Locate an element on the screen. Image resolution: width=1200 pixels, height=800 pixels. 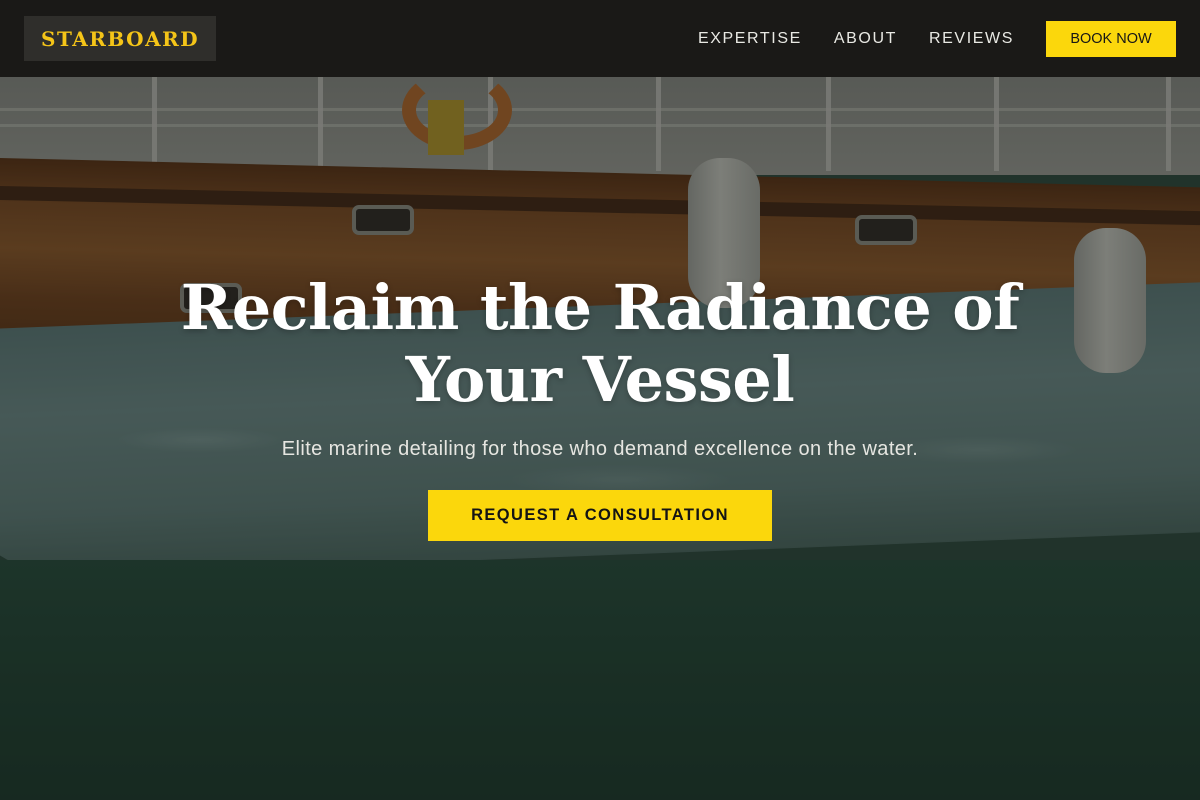
hero-headline: Reclaim the Radiance of Your Vessel is located at coordinates (600, 343).